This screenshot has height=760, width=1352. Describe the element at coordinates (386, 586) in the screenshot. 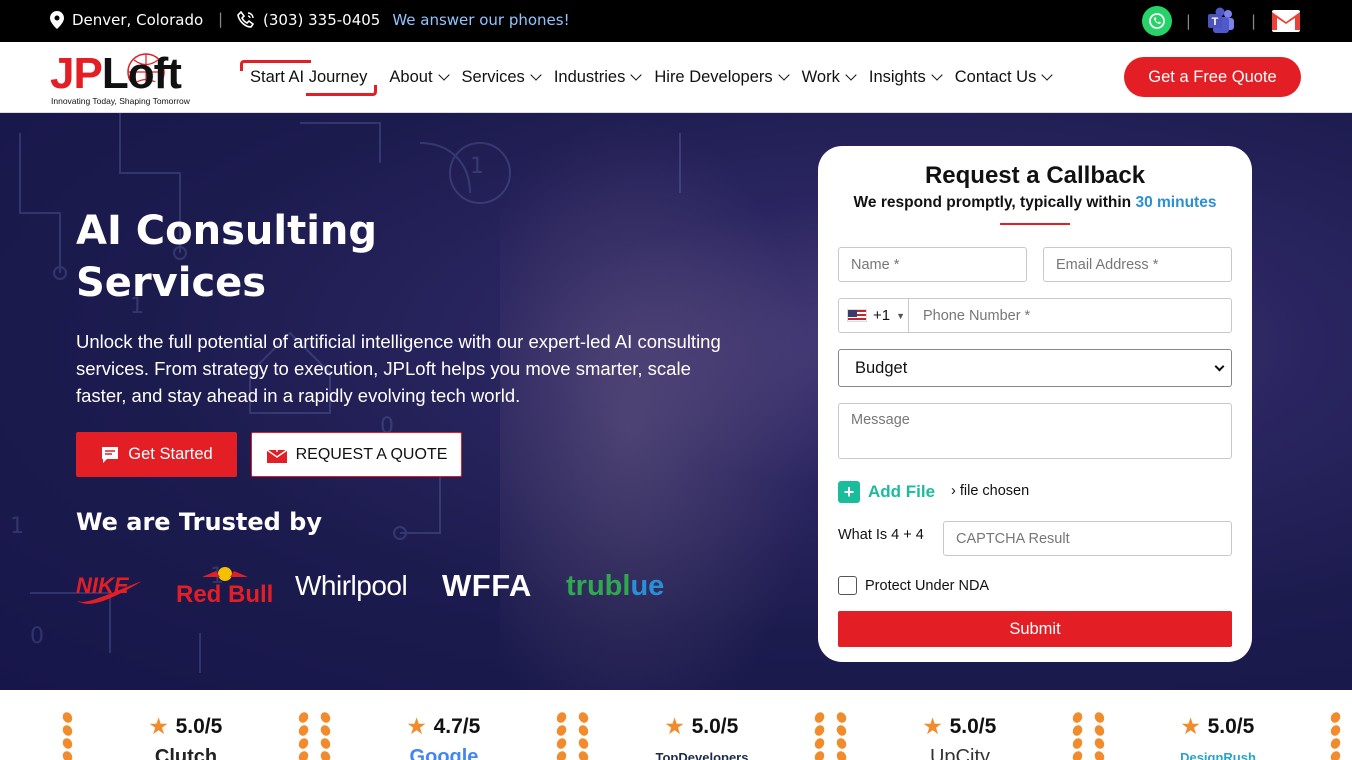

I see `brand-logos: NIKE Red Bull Whirlpool WFFA trubl ue` at that location.